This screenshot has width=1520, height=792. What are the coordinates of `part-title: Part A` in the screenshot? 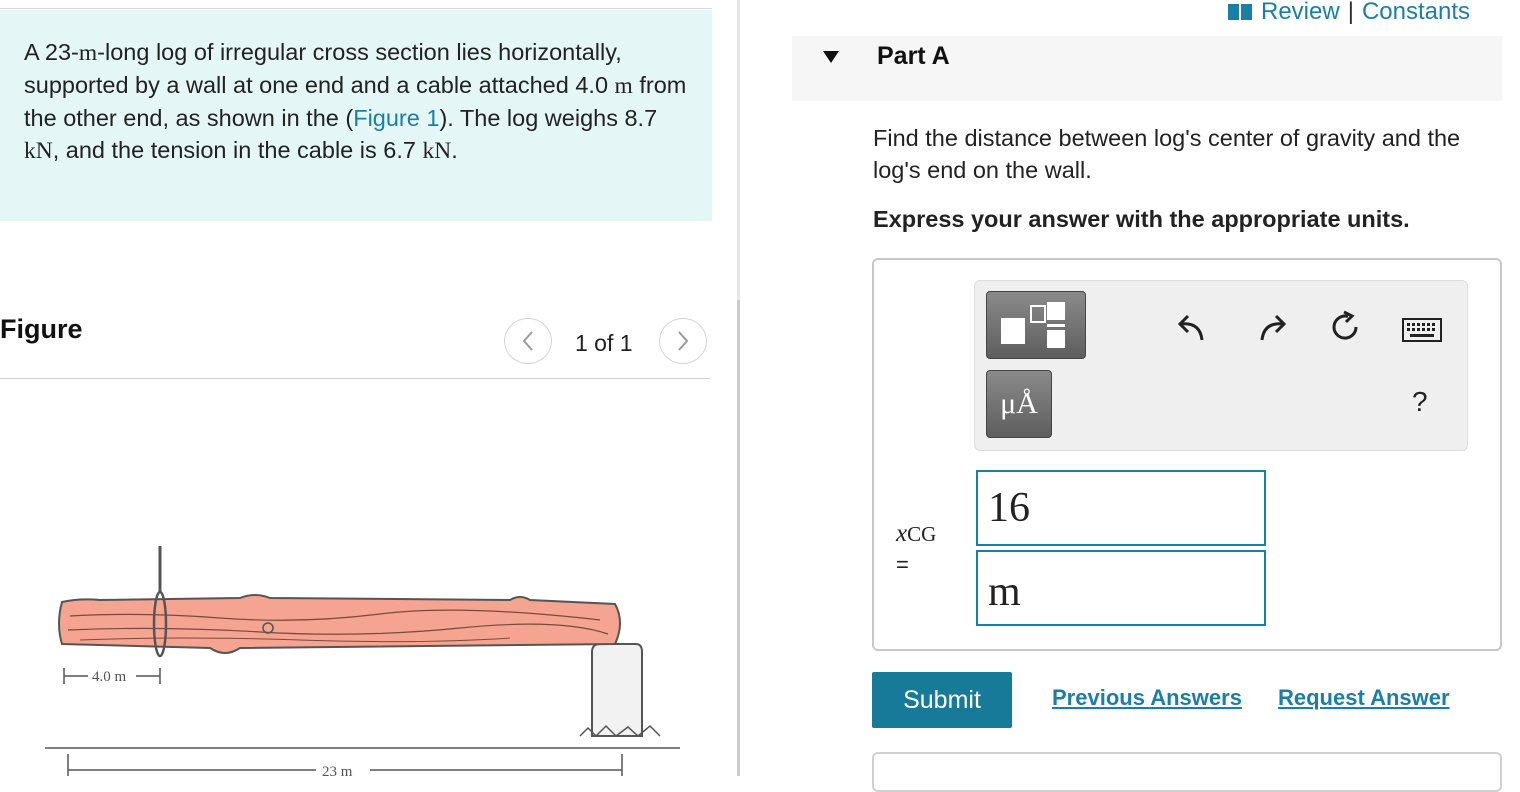 It's located at (913, 56).